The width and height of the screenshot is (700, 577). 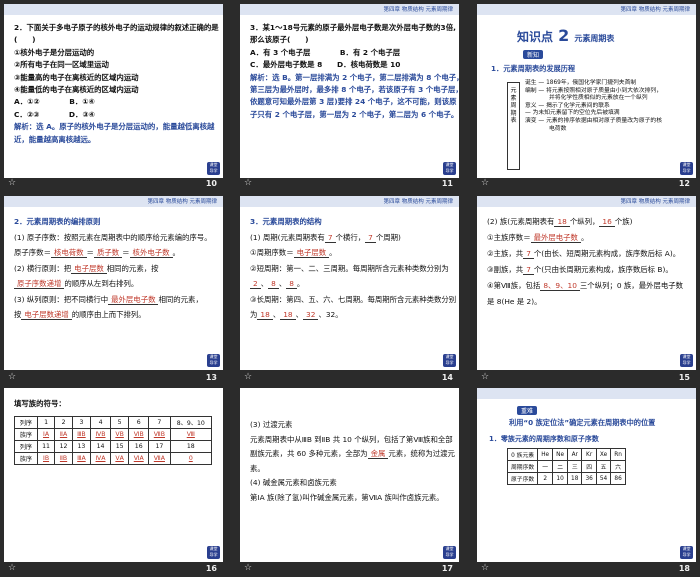 I want to click on content-line: 素。, so click(x=257, y=468).